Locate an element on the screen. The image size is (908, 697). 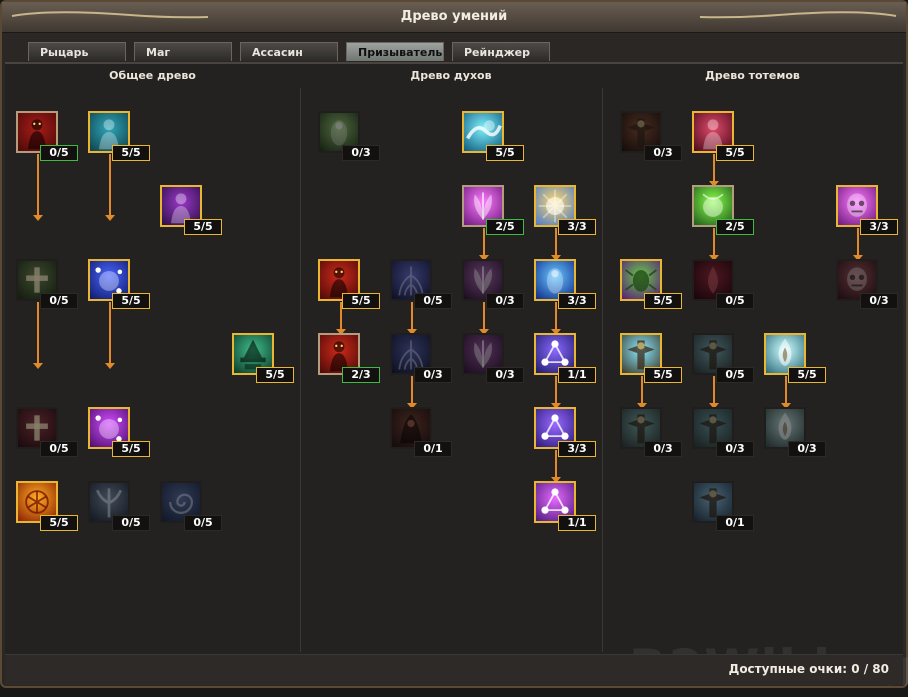
skill-red-cross: 0/5 is located at coordinates (47, 432).